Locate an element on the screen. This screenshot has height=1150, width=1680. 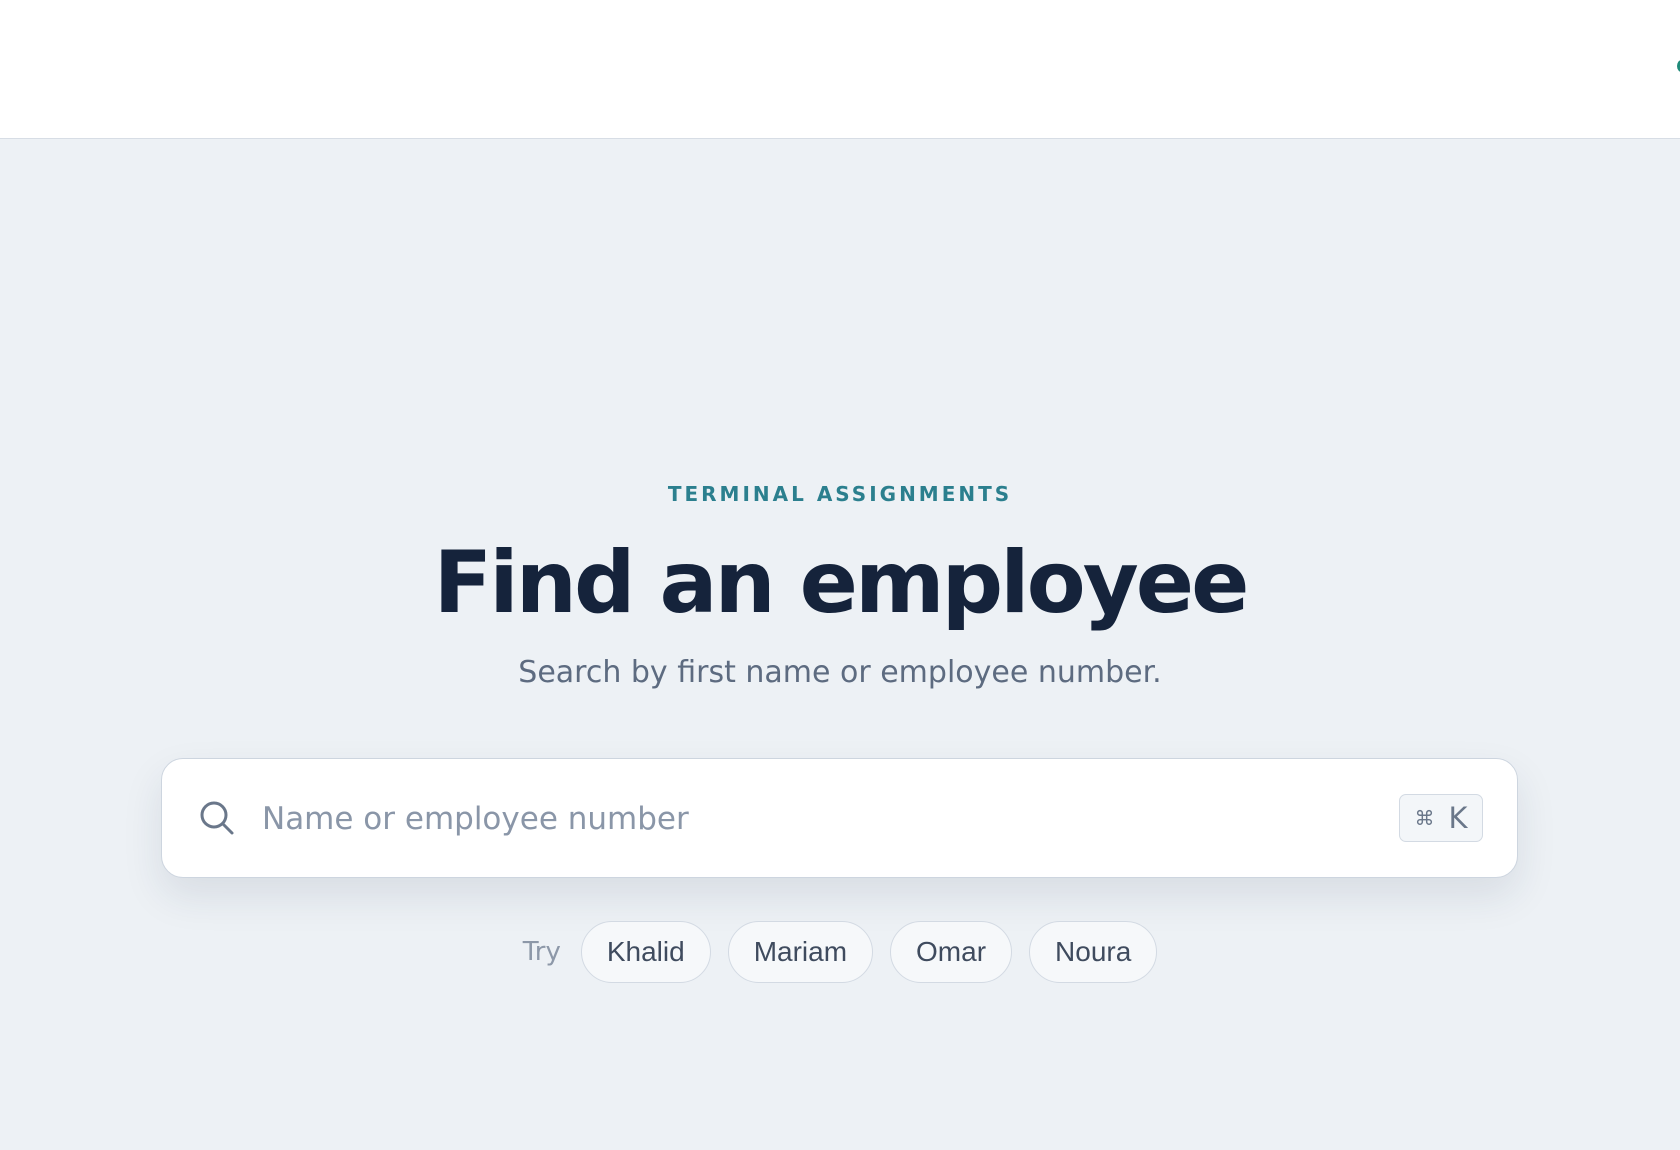
suggestion-chip-khalid: Khalid is located at coordinates (645, 952).